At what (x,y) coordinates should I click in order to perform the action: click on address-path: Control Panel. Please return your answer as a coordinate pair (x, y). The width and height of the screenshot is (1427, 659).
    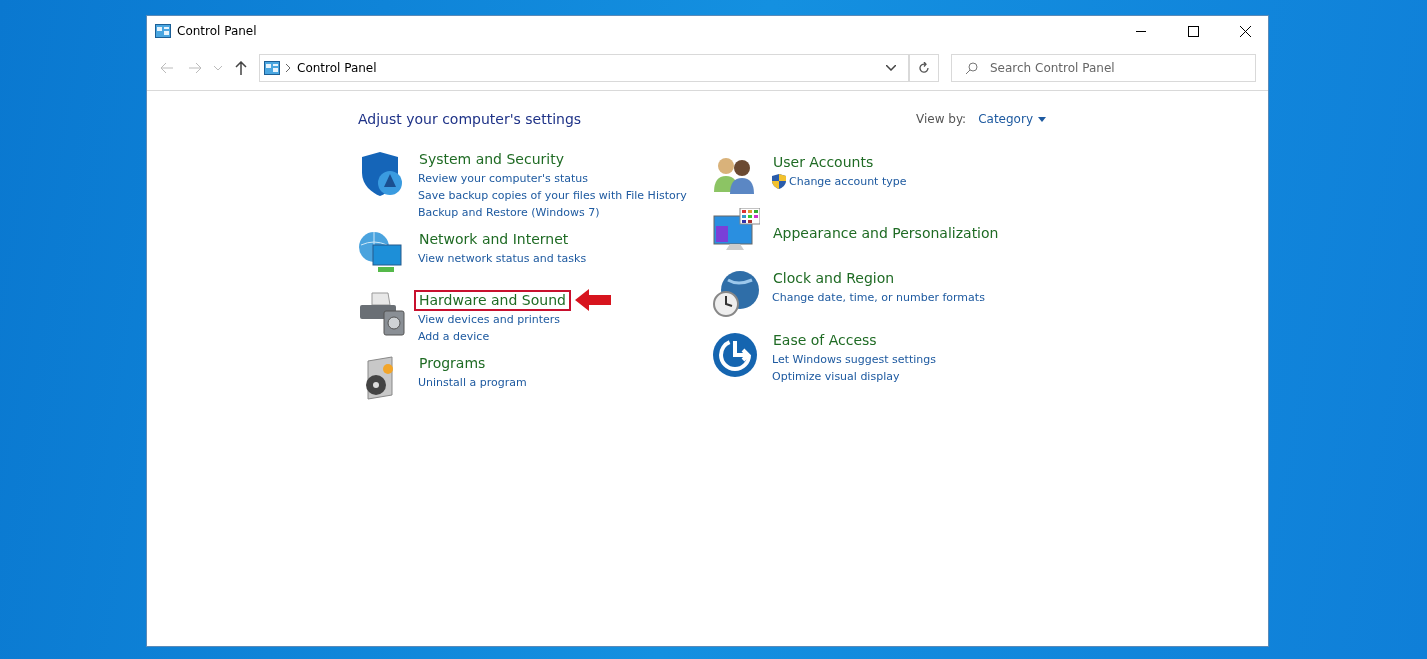
    Looking at the image, I should click on (337, 68).